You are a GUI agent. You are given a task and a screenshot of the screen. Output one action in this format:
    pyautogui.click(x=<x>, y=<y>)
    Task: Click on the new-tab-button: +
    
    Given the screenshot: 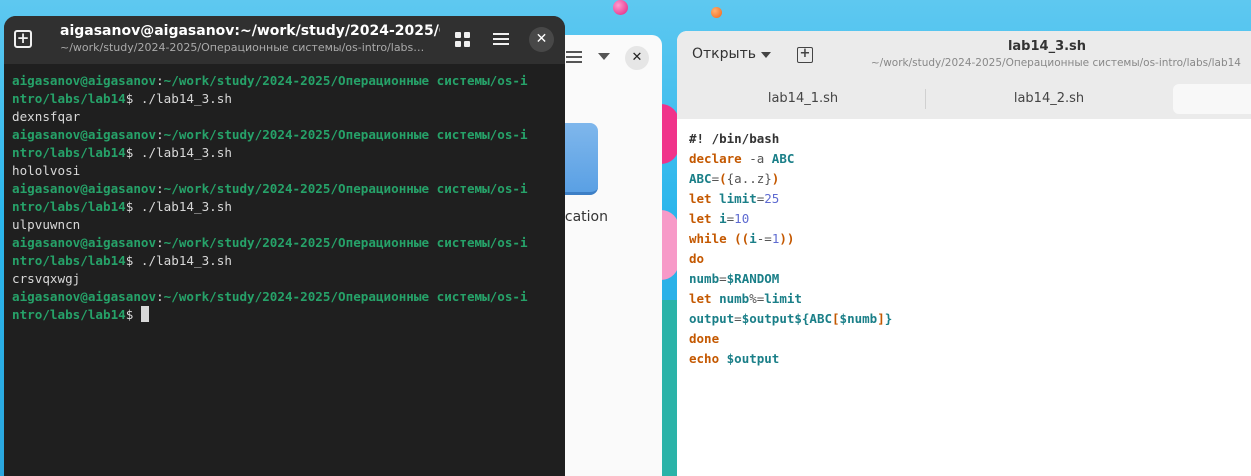 What is the action you would take?
    pyautogui.click(x=23, y=39)
    